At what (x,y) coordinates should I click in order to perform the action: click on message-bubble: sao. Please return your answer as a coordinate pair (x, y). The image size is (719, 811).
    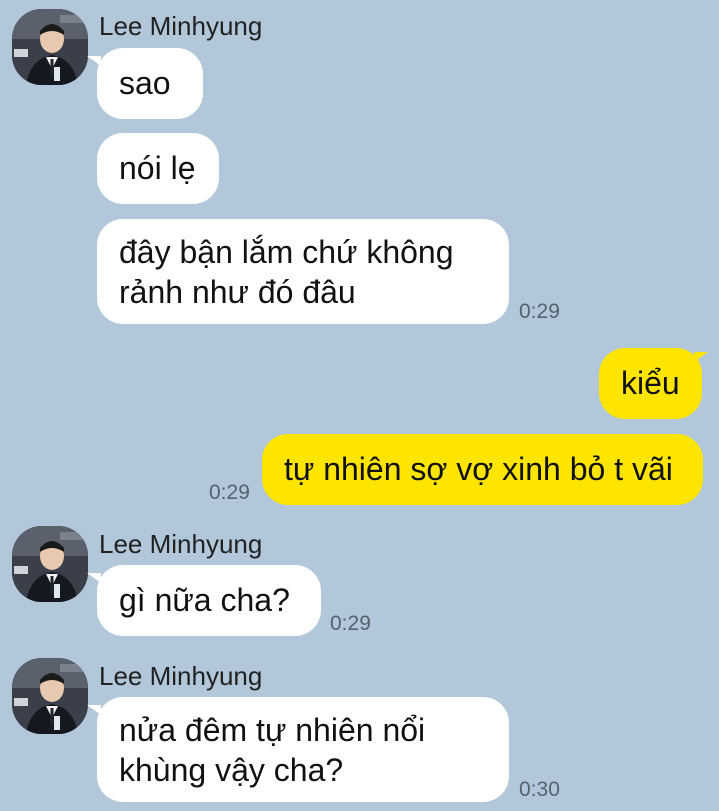
    Looking at the image, I should click on (150, 83).